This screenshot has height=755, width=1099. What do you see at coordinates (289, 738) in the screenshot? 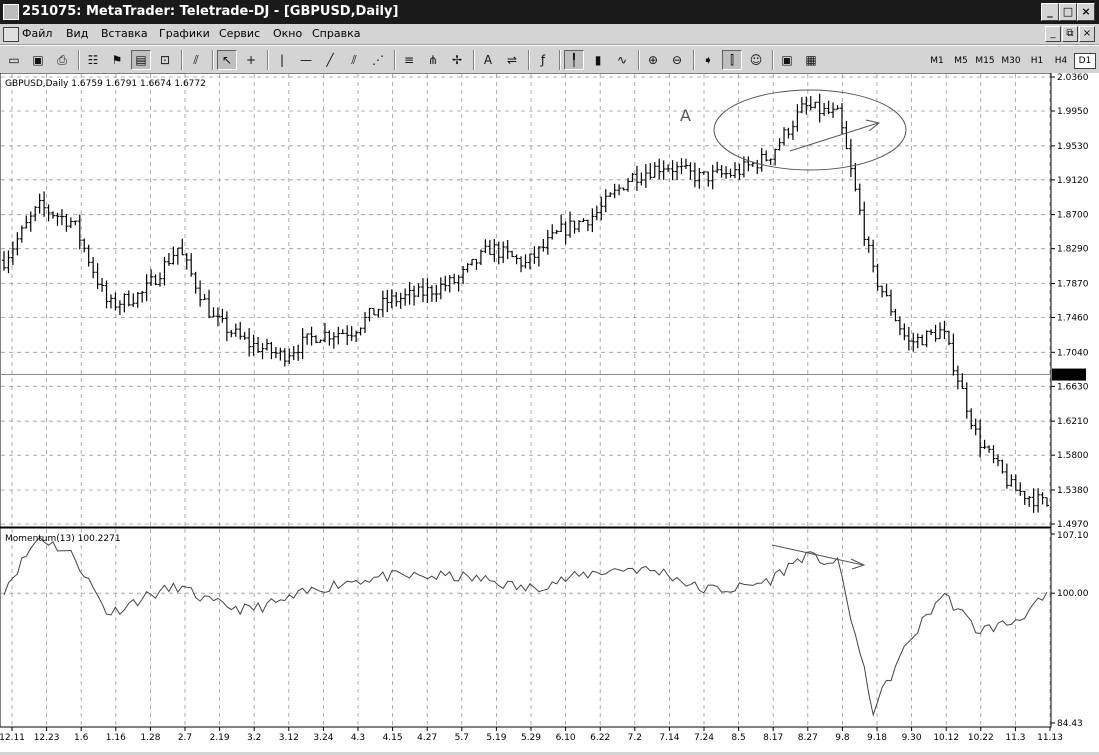
I see `date-axis-label: 3.12` at bounding box center [289, 738].